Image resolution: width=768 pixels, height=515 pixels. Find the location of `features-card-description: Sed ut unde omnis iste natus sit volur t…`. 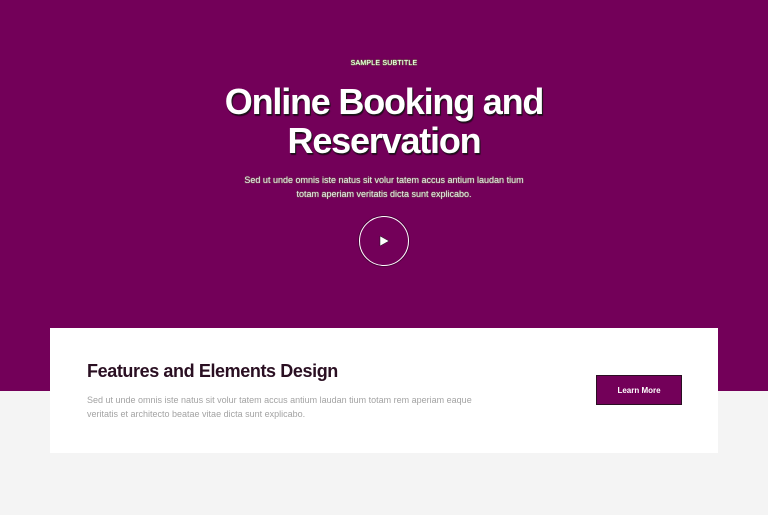

features-card-description: Sed ut unde omnis iste natus sit volur t… is located at coordinates (279, 407).